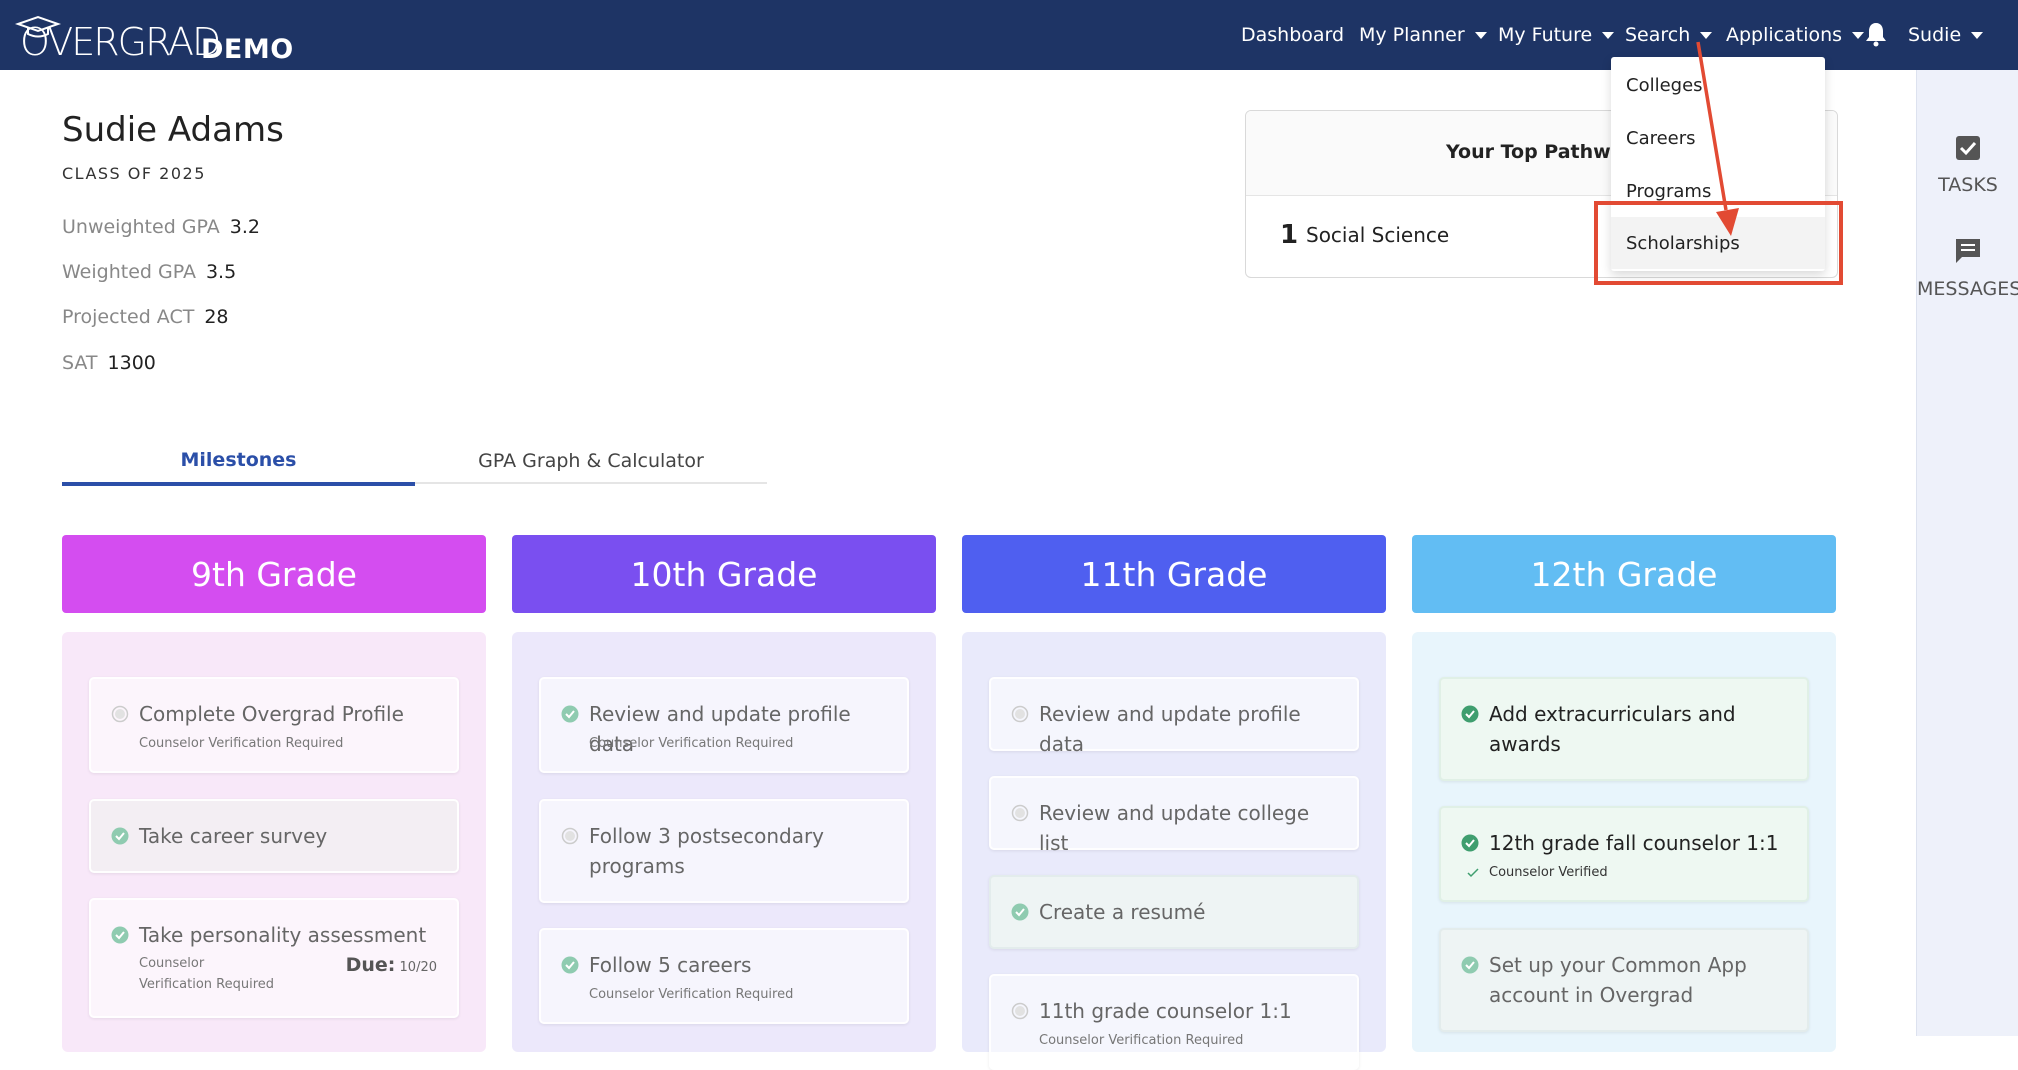 This screenshot has height=1070, width=2018. Describe the element at coordinates (131, 363) in the screenshot. I see `stat-value: 1300` at that location.